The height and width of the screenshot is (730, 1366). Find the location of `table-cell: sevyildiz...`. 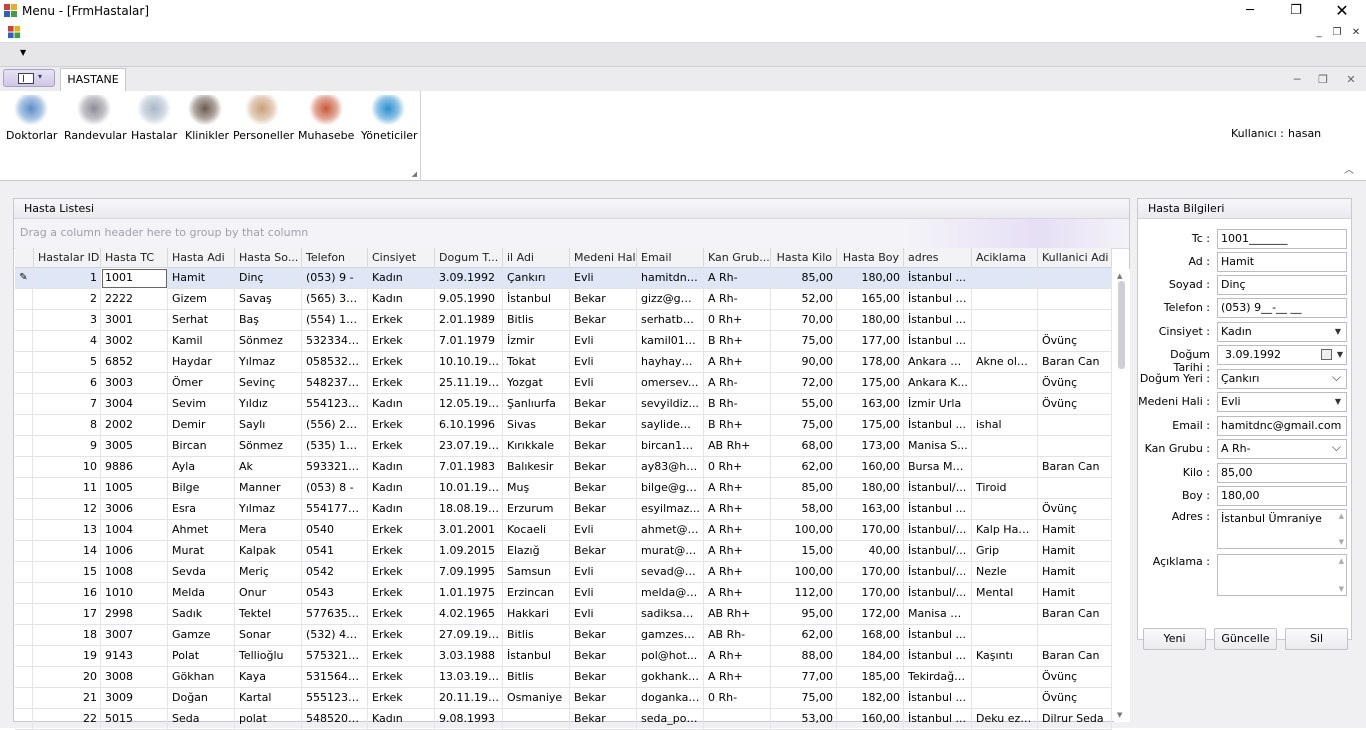

table-cell: sevyildiz... is located at coordinates (670, 404).